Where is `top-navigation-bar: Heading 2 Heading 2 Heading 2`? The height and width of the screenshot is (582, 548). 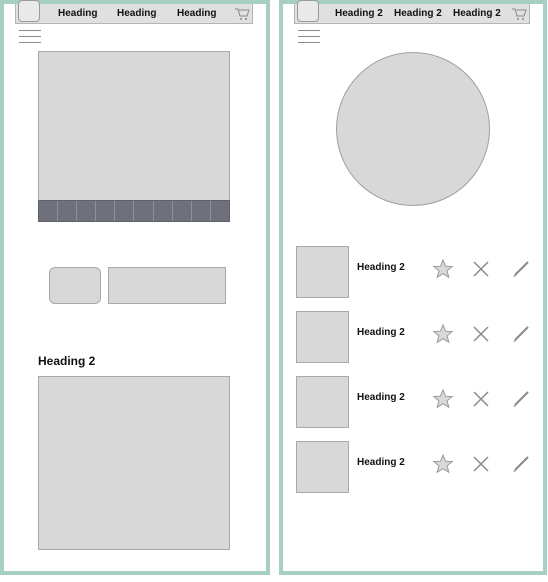
top-navigation-bar: Heading 2 Heading 2 Heading 2 is located at coordinates (412, 12).